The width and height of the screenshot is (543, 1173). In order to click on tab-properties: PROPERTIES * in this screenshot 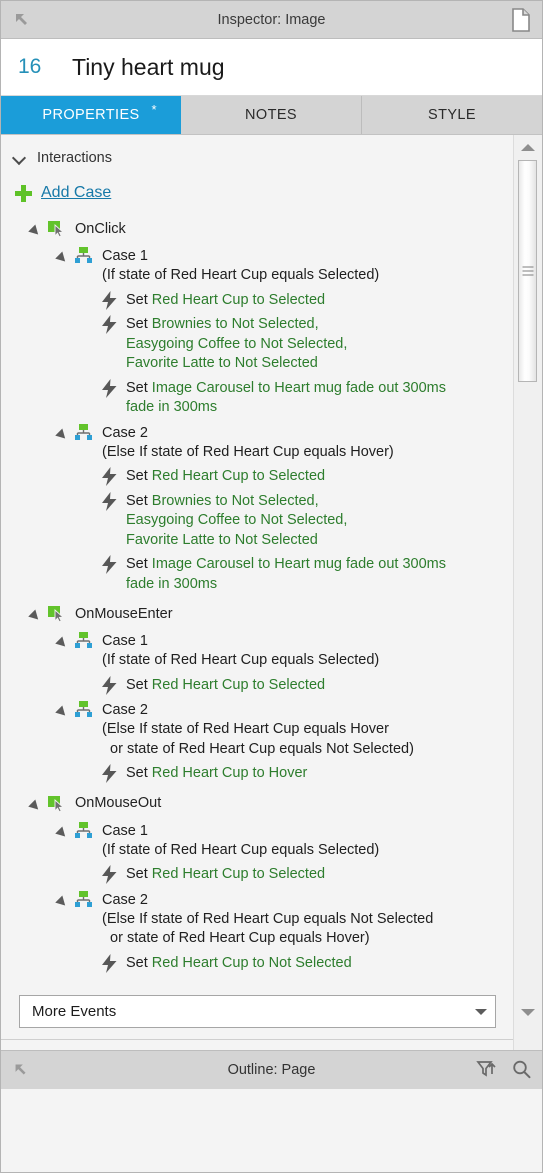, I will do `click(91, 115)`.